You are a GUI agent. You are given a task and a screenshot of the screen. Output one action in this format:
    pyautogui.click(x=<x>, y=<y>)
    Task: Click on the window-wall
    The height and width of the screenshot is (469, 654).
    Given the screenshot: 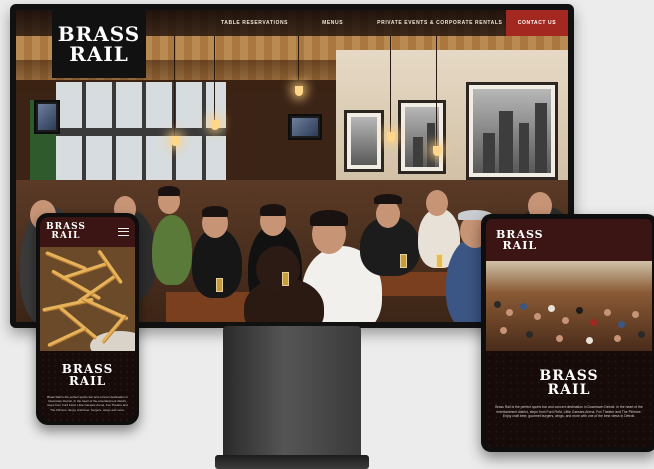 What is the action you would take?
    pyautogui.click(x=141, y=137)
    